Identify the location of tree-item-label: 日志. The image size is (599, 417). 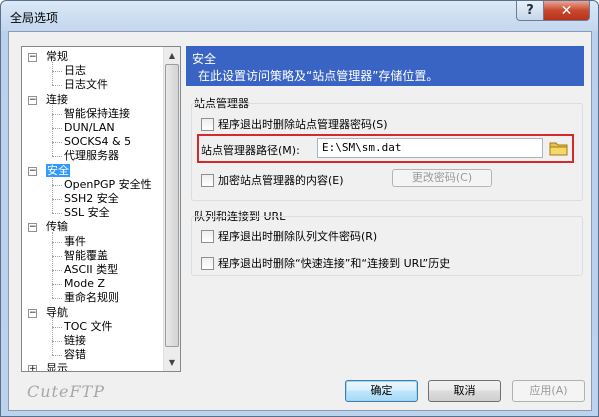
(75, 71).